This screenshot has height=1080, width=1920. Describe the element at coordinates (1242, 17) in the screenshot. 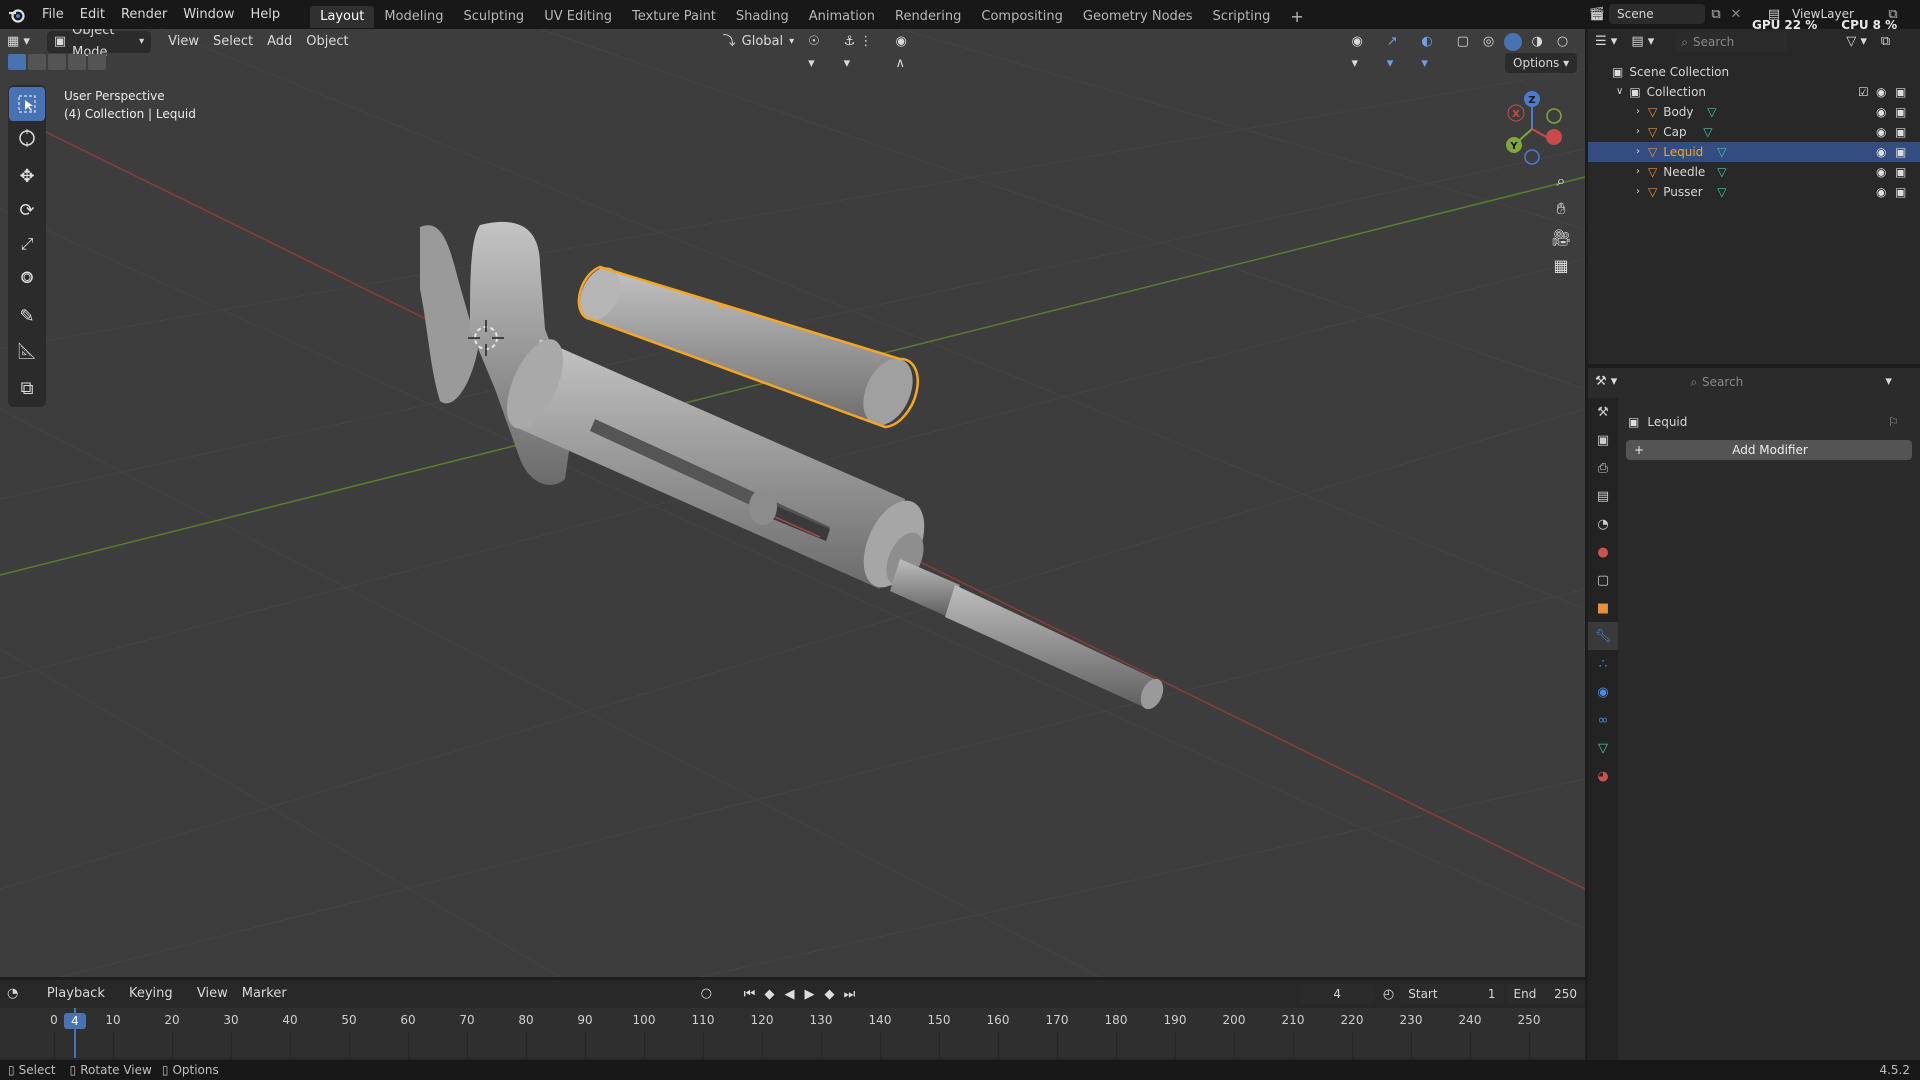

I see `tab-scripting: Scripting` at that location.